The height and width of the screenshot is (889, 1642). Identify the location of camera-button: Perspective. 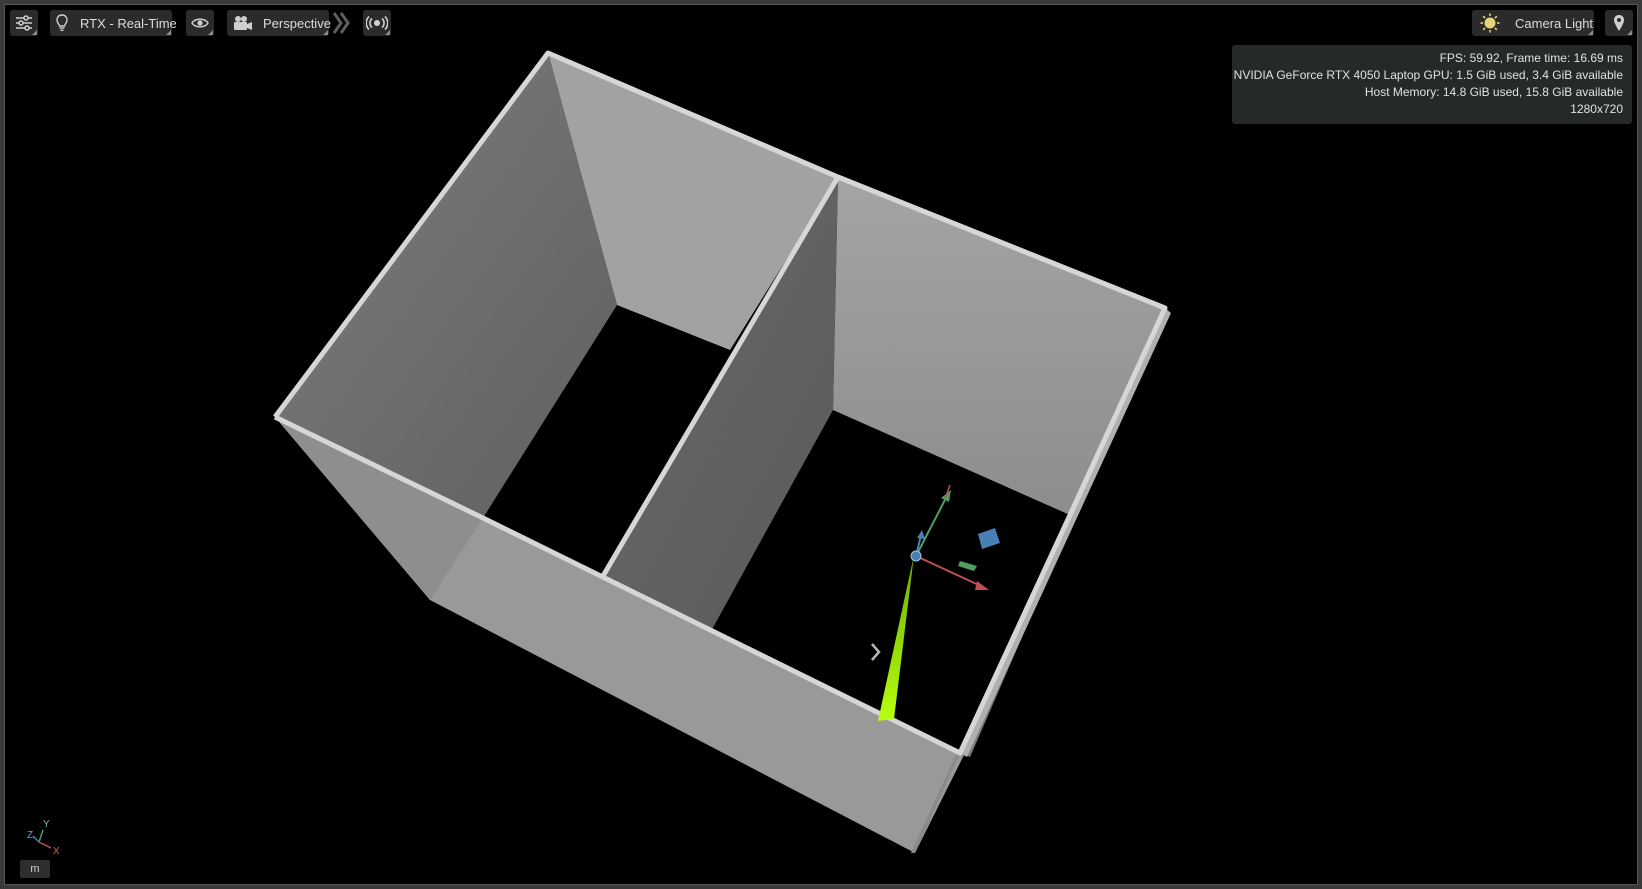
(279, 23).